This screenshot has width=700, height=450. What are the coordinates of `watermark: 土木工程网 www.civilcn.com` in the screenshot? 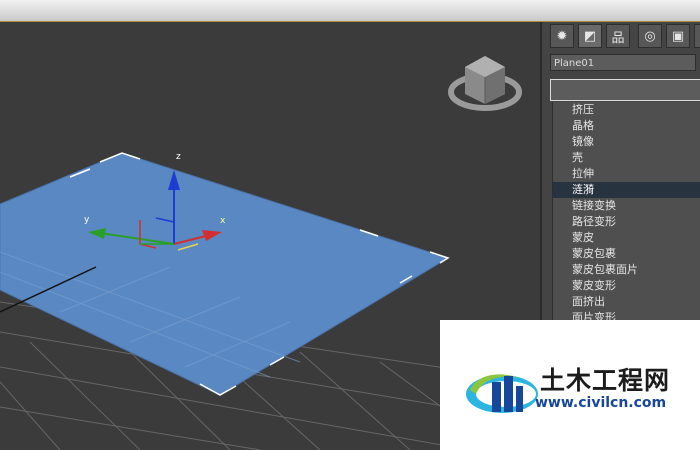 It's located at (570, 385).